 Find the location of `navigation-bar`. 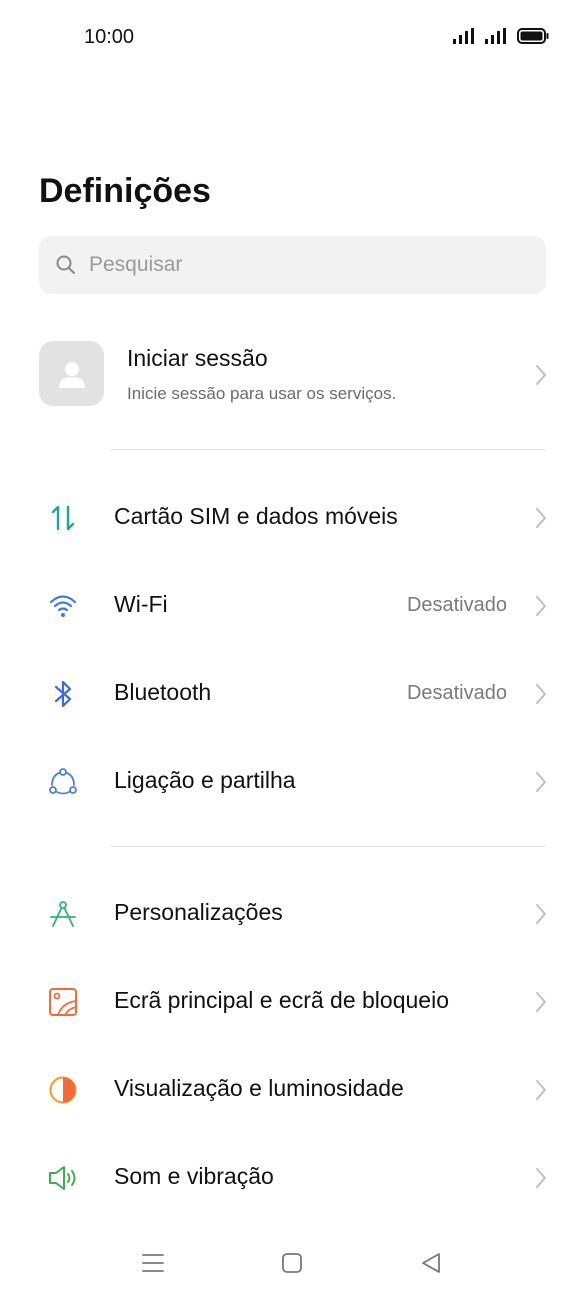

navigation-bar is located at coordinates (292, 1261).